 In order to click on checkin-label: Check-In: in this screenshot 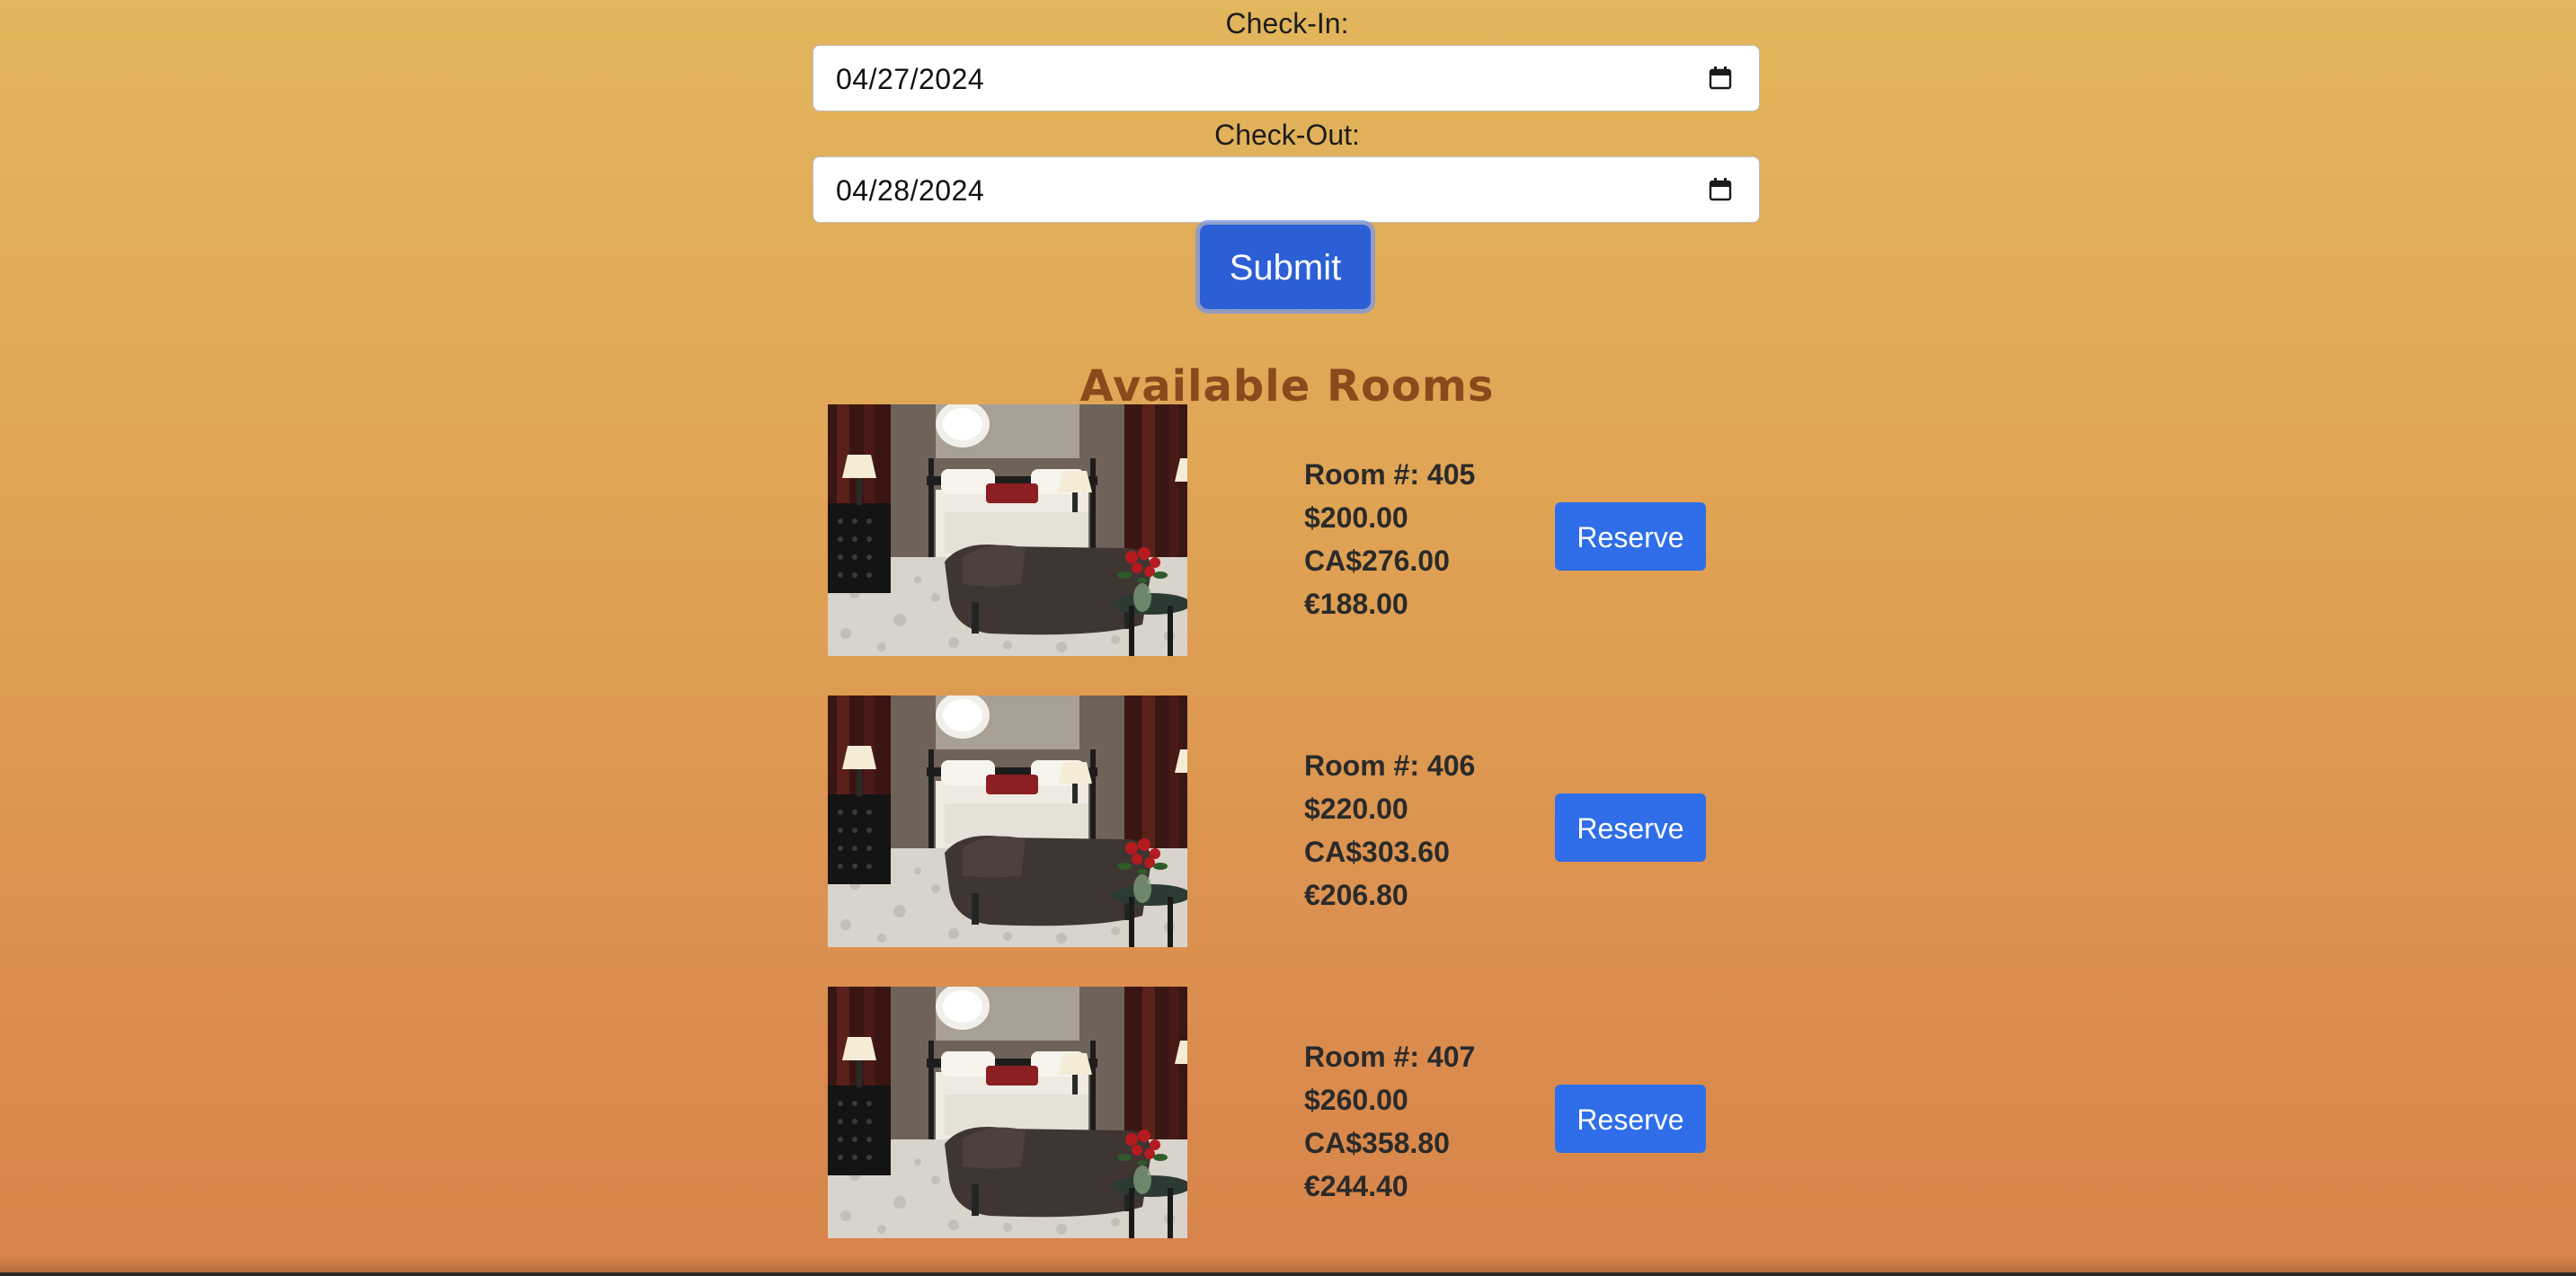, I will do `click(1287, 23)`.